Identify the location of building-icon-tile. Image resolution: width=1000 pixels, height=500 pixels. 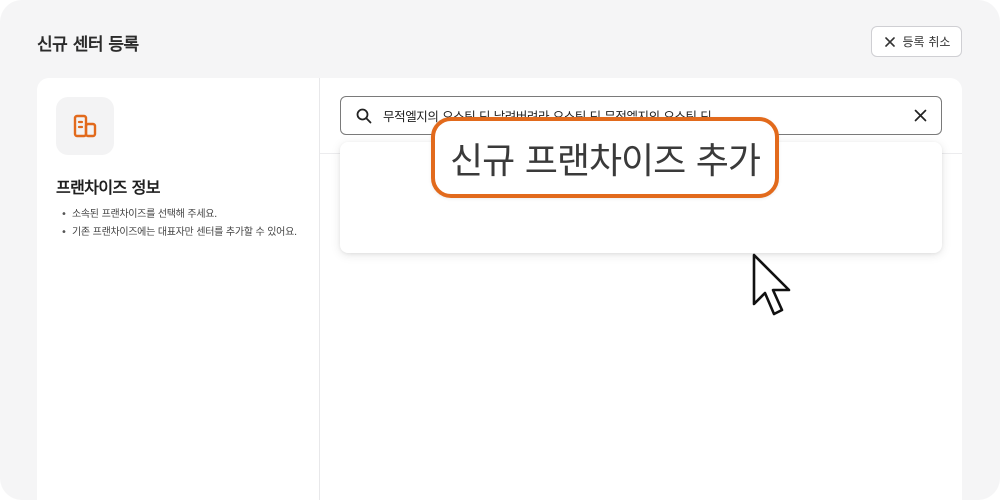
(85, 126).